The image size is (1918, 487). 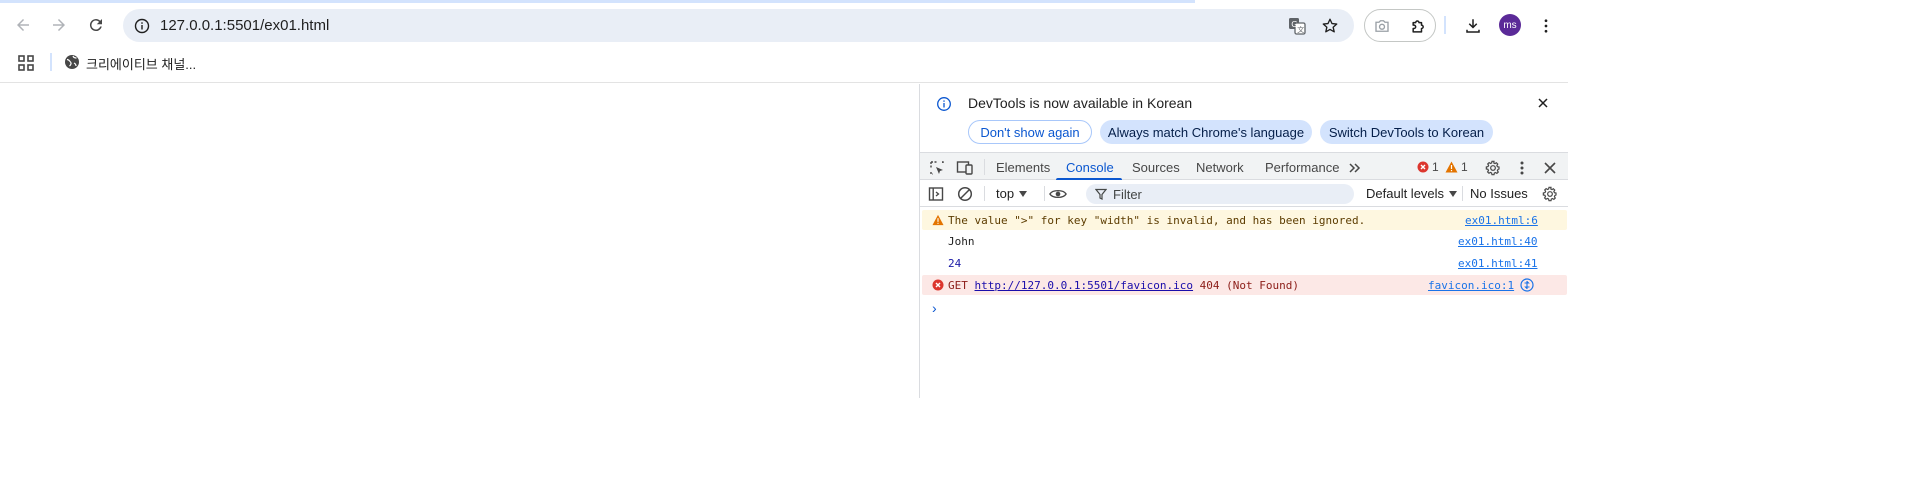 I want to click on log-message: John, so click(x=961, y=241).